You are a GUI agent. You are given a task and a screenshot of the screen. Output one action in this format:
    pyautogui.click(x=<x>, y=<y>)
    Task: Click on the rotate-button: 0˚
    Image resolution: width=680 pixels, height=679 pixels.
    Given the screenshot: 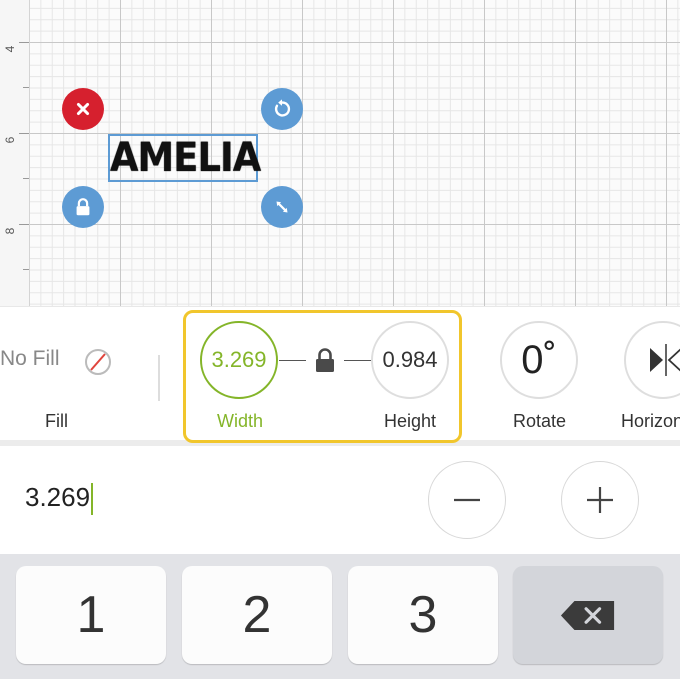 What is the action you would take?
    pyautogui.click(x=539, y=360)
    